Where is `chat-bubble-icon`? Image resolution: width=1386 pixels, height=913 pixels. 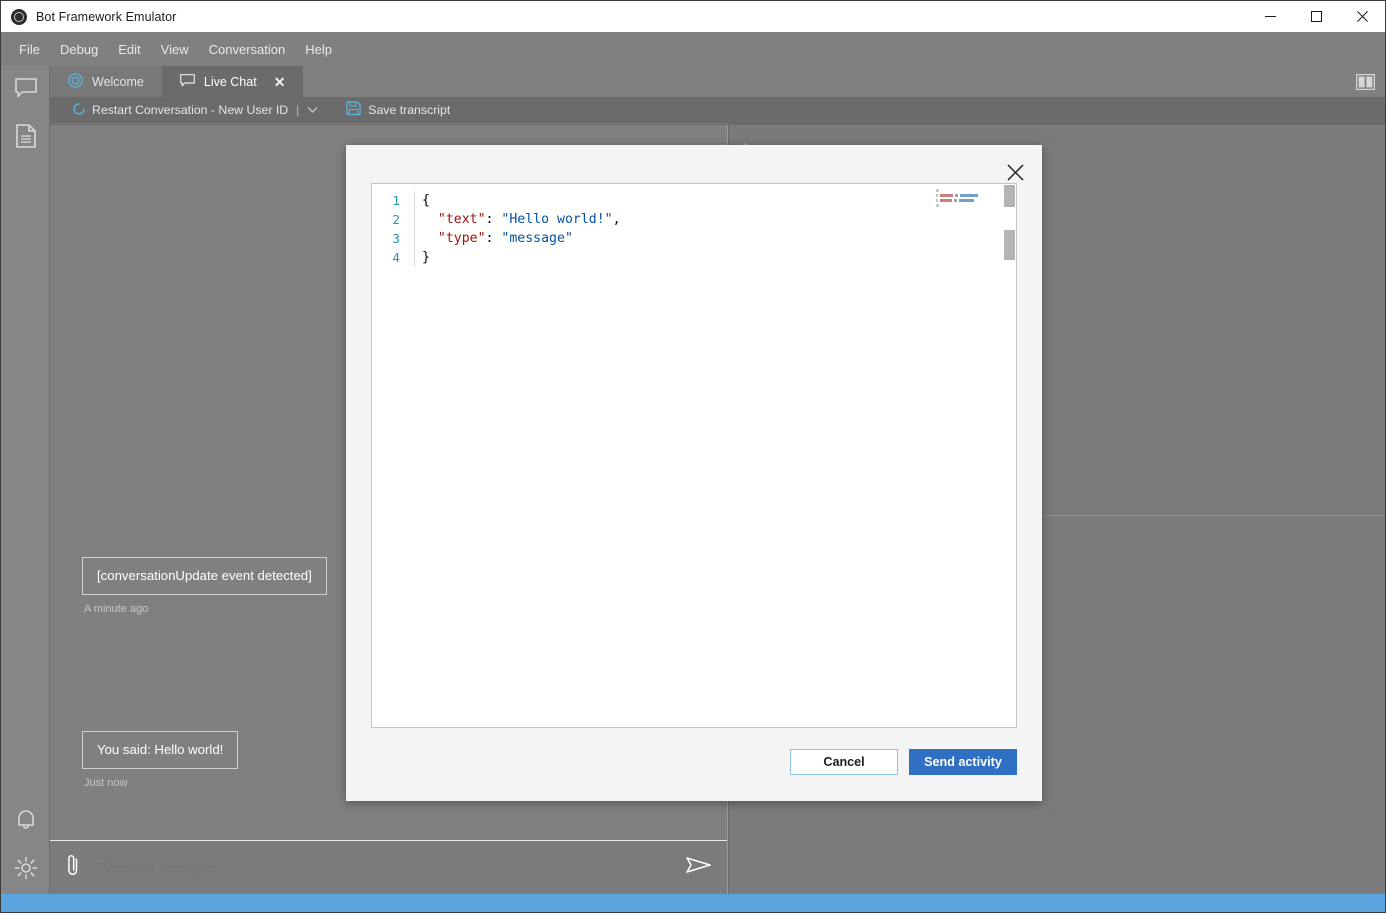 chat-bubble-icon is located at coordinates (187, 81).